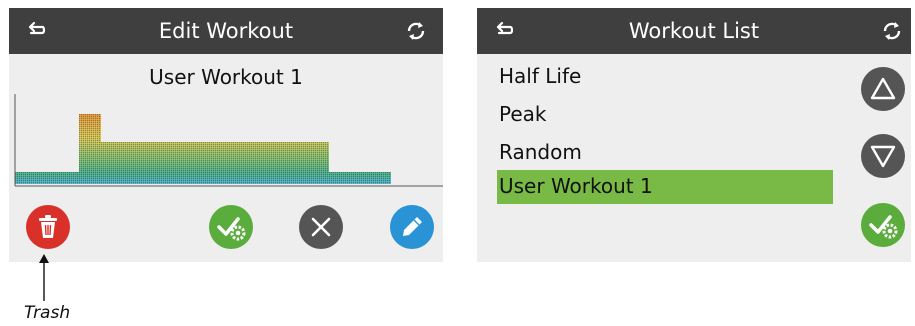 The width and height of the screenshot is (915, 326). What do you see at coordinates (540, 152) in the screenshot?
I see `list-item: Random` at bounding box center [540, 152].